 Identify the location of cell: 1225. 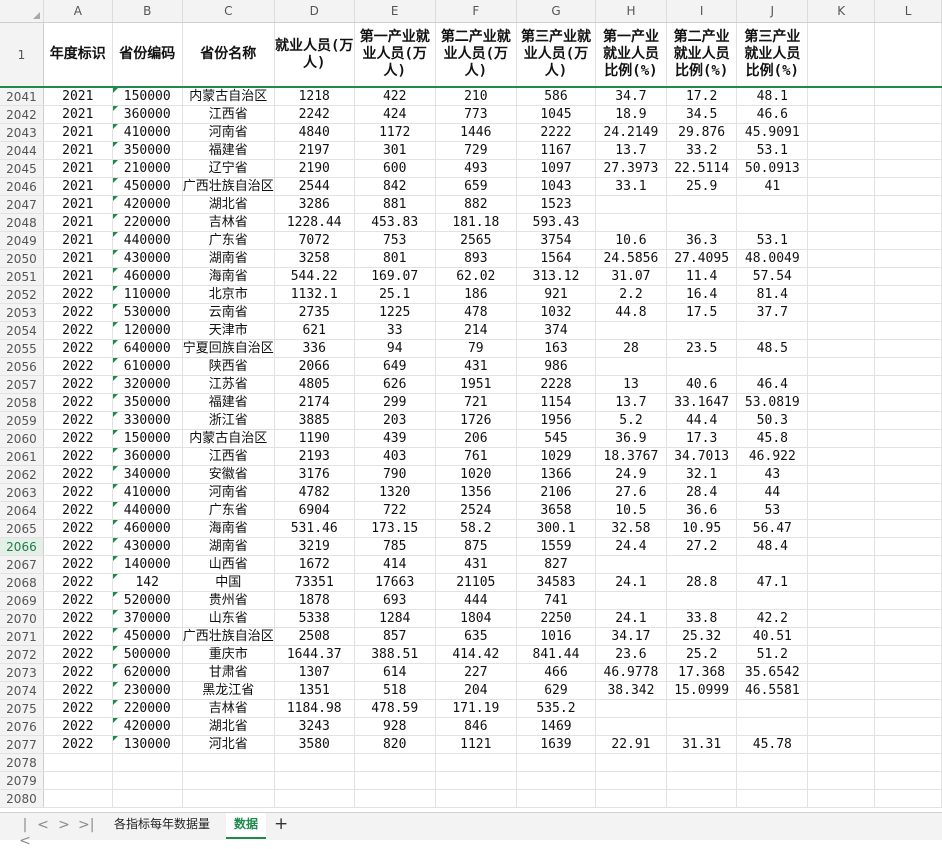
(395, 312).